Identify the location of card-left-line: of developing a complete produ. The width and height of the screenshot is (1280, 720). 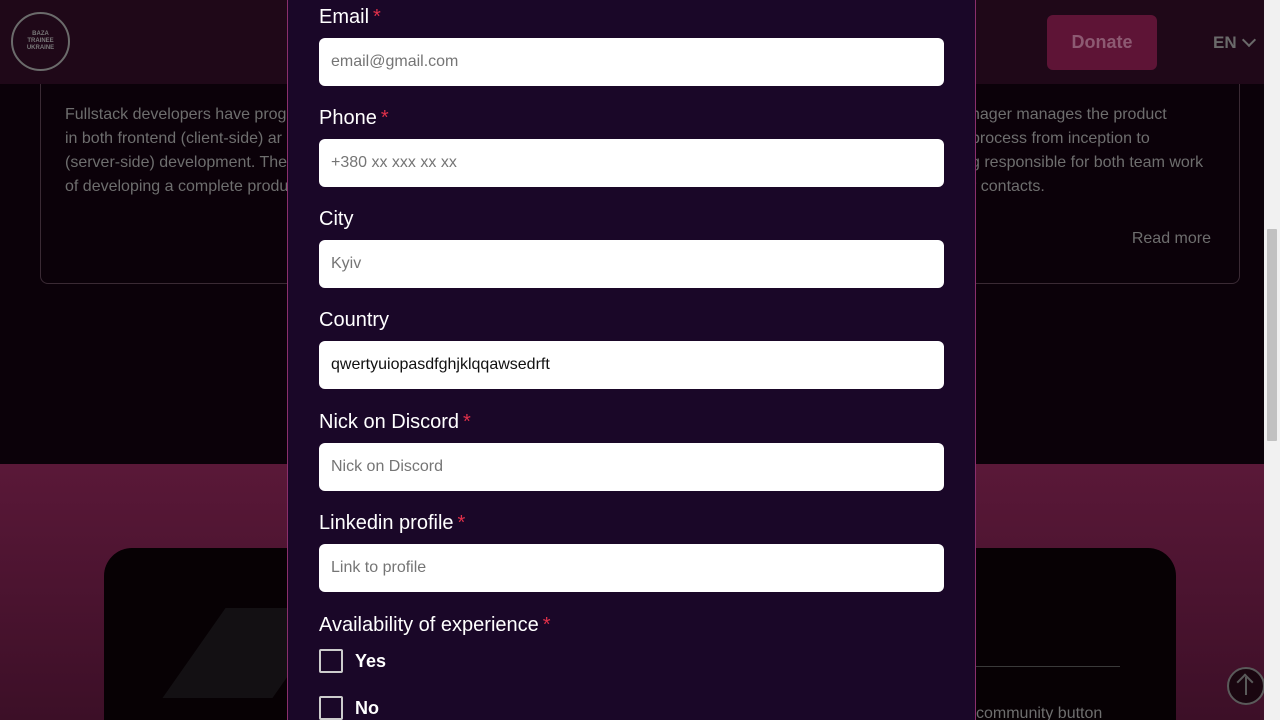
(177, 186).